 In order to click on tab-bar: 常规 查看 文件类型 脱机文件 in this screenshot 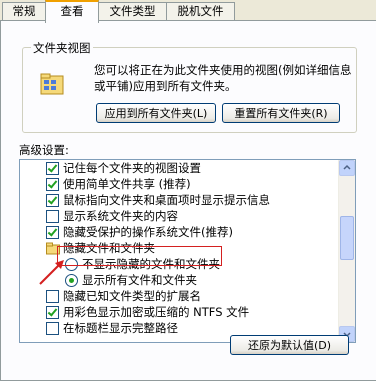, I will do `click(188, 11)`.